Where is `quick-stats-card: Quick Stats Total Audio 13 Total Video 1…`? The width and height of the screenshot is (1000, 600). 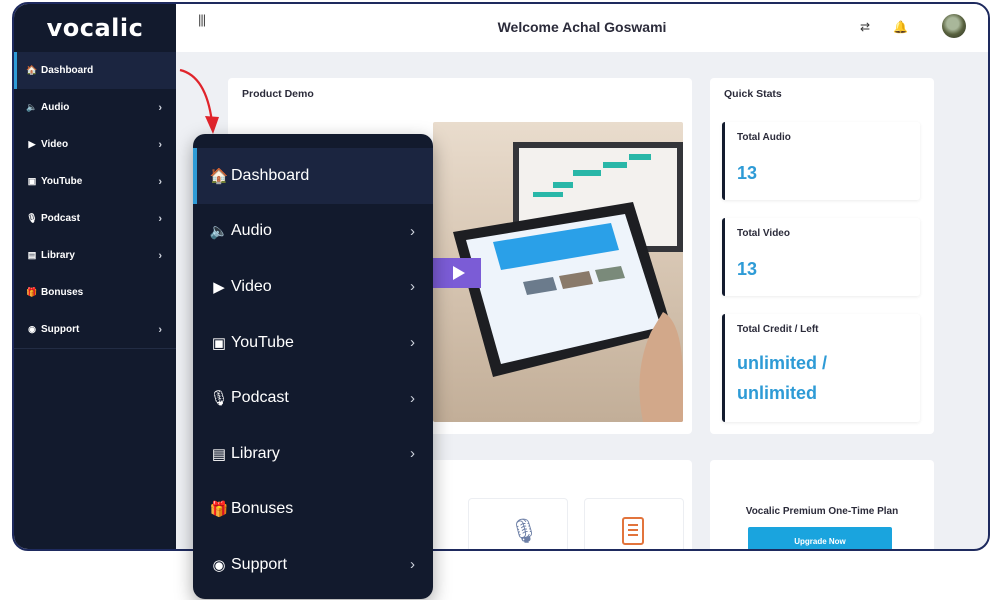
quick-stats-card: Quick Stats Total Audio 13 Total Video 1… is located at coordinates (822, 256).